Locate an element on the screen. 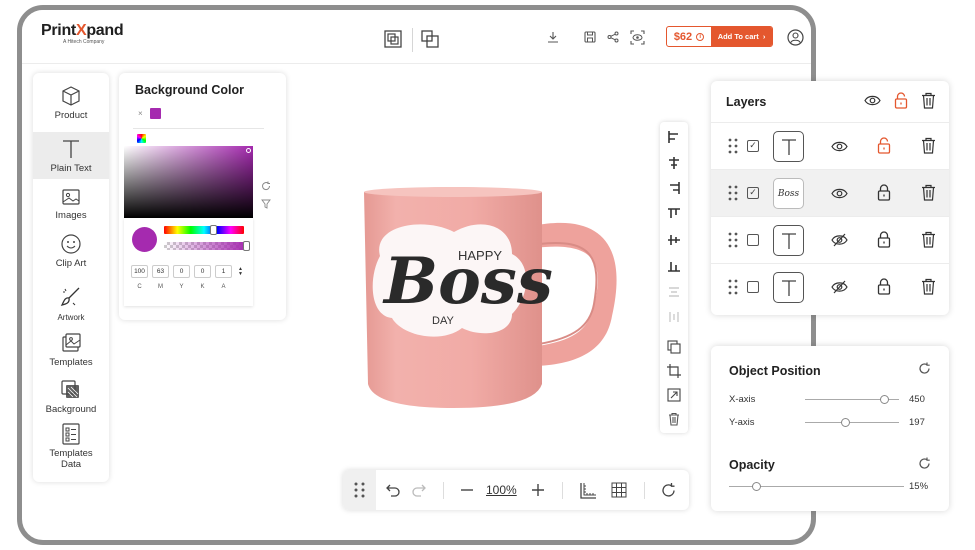 This screenshot has height=550, width=975. saturation-picker is located at coordinates (188, 182).